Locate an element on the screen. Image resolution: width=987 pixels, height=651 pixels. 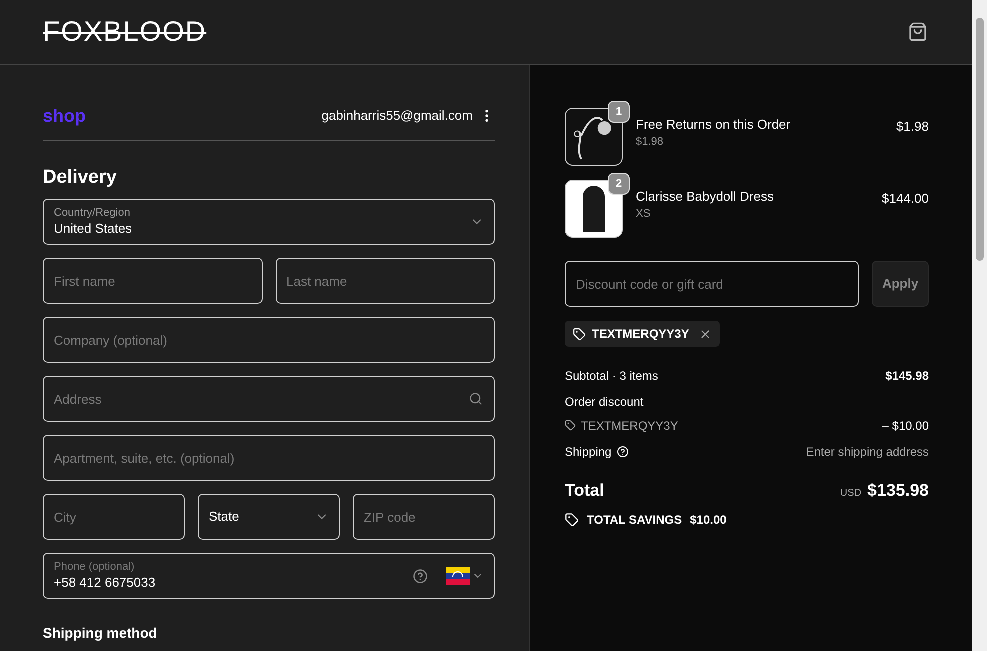
input-field: City is located at coordinates (114, 517).